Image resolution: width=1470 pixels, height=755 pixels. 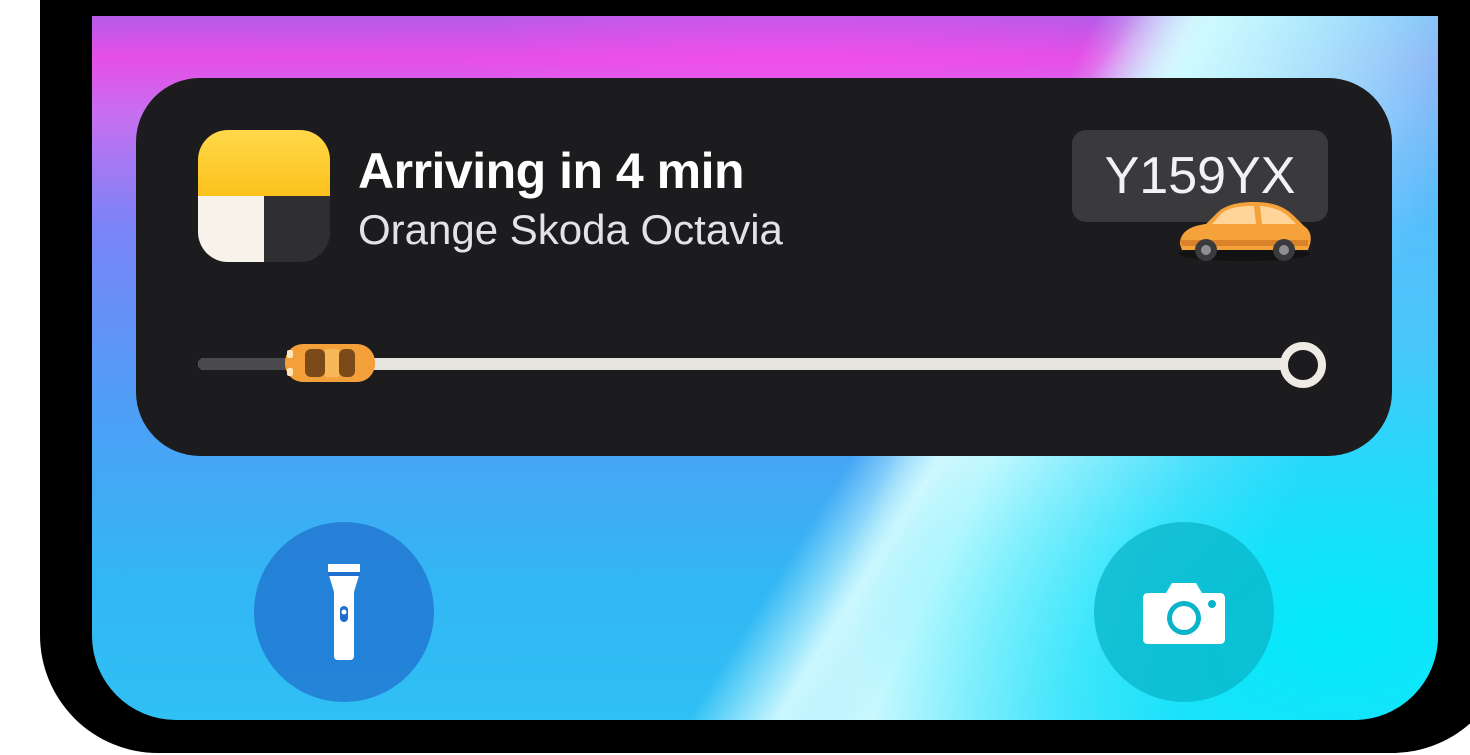 I want to click on taxi-app-icon, so click(x=264, y=196).